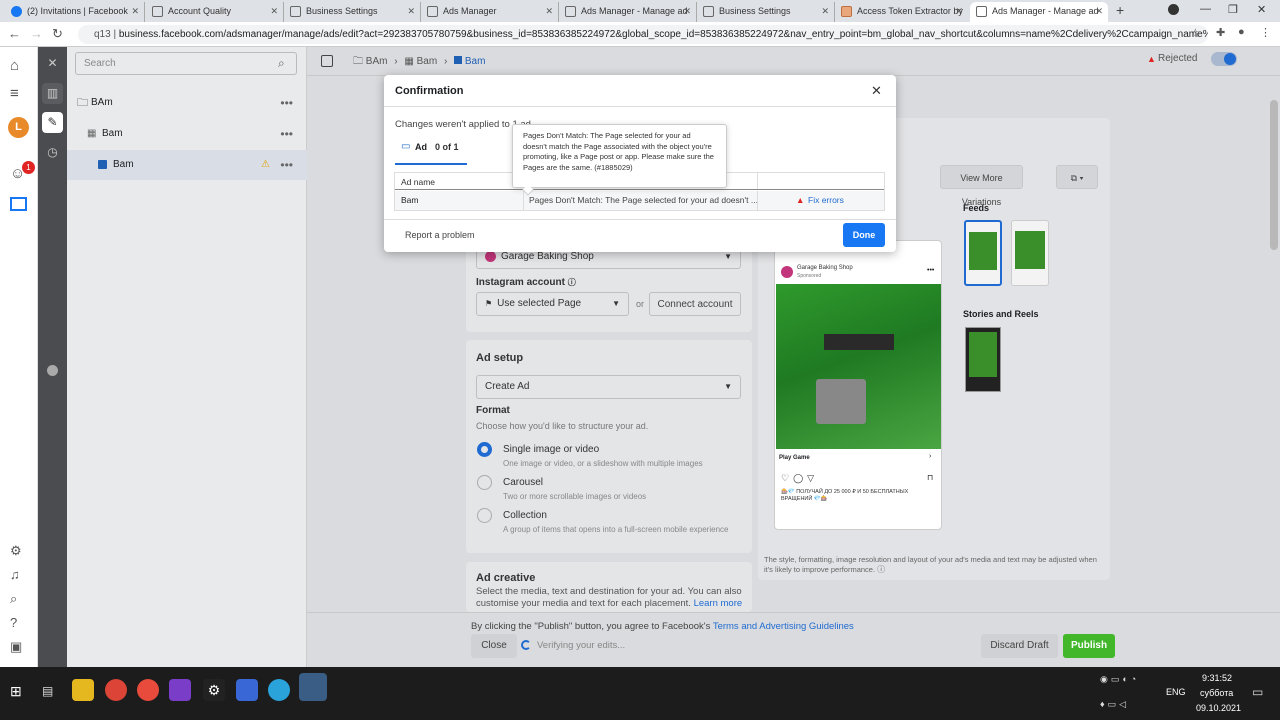 The height and width of the screenshot is (720, 1280). I want to click on tab-ad: ▭ Ad 0 of 1, so click(431, 152).